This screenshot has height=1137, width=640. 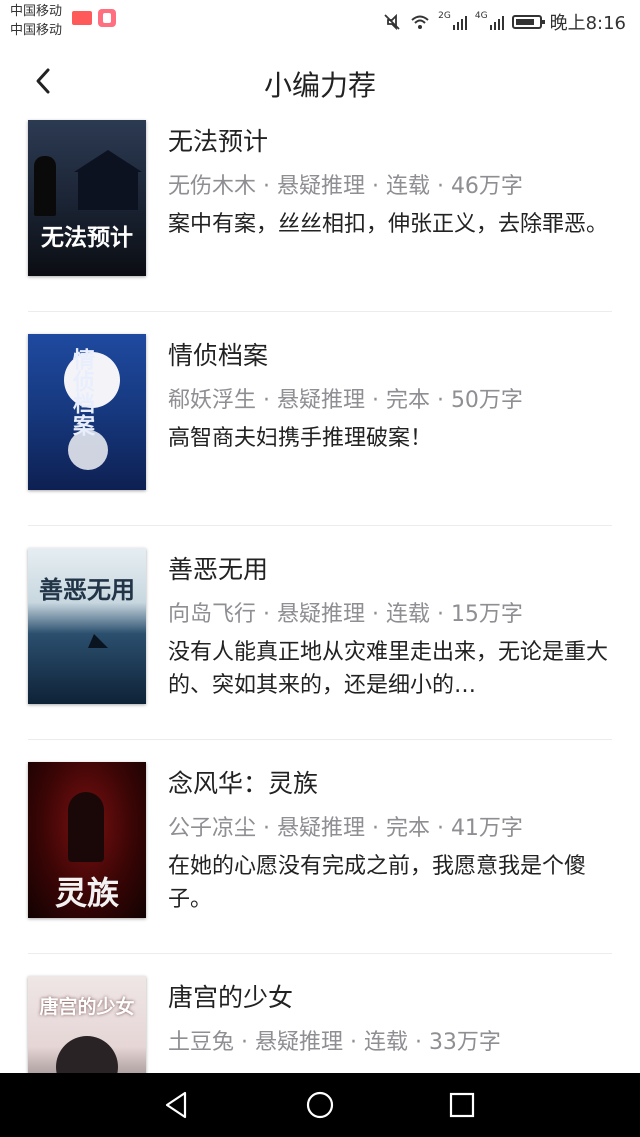 What do you see at coordinates (36, 11) in the screenshot?
I see `carrier-label-1: 中国移动` at bounding box center [36, 11].